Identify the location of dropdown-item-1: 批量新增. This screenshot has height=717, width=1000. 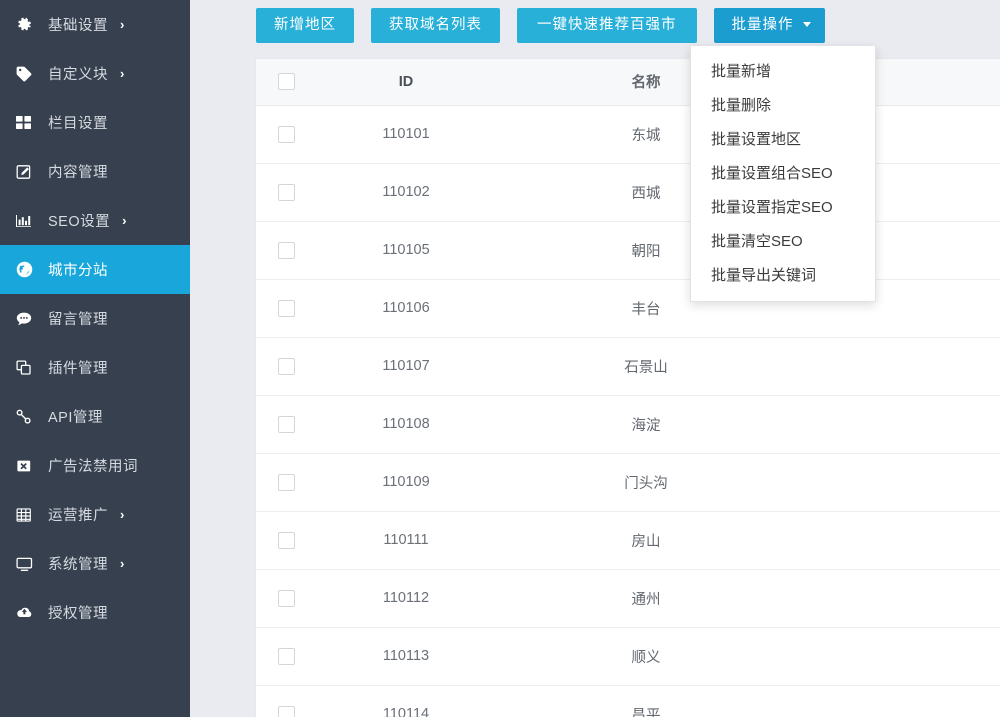
(783, 72).